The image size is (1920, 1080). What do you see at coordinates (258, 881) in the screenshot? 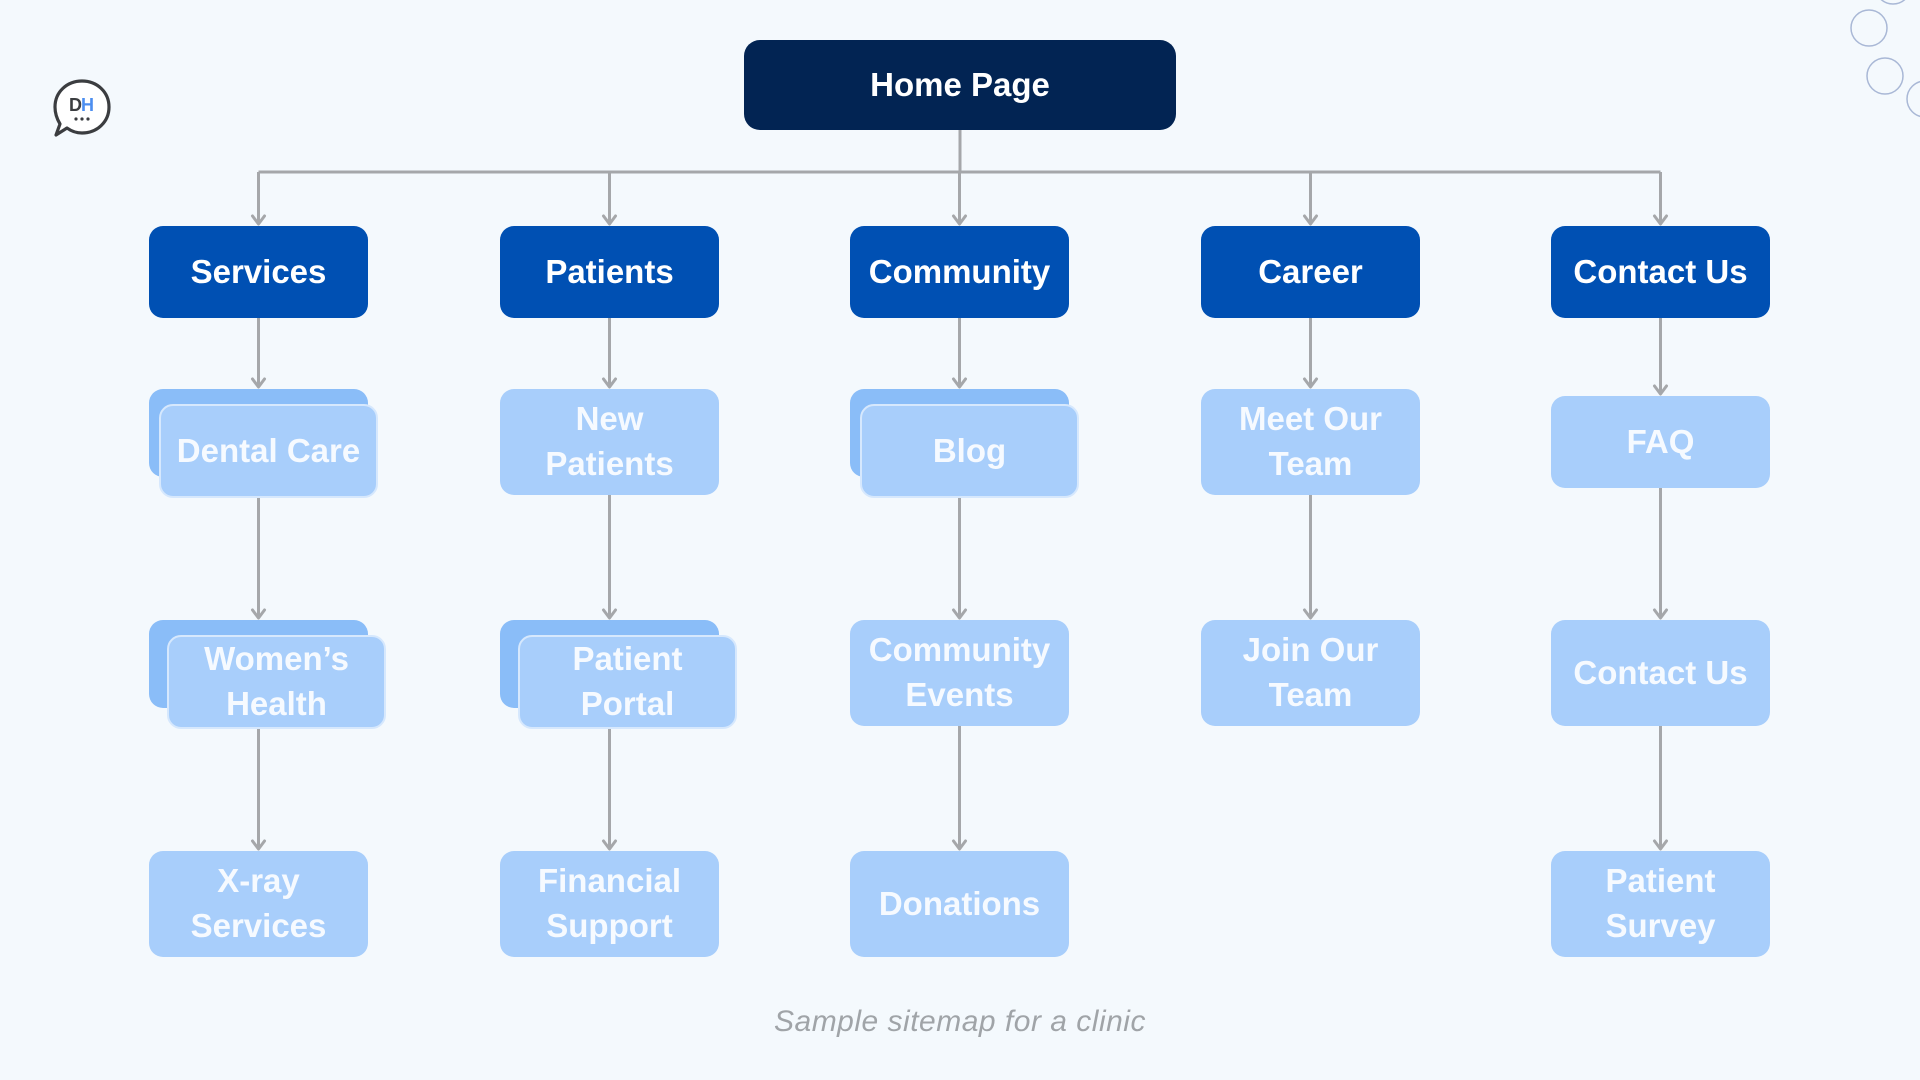
I see `node-label-line: X-ray` at bounding box center [258, 881].